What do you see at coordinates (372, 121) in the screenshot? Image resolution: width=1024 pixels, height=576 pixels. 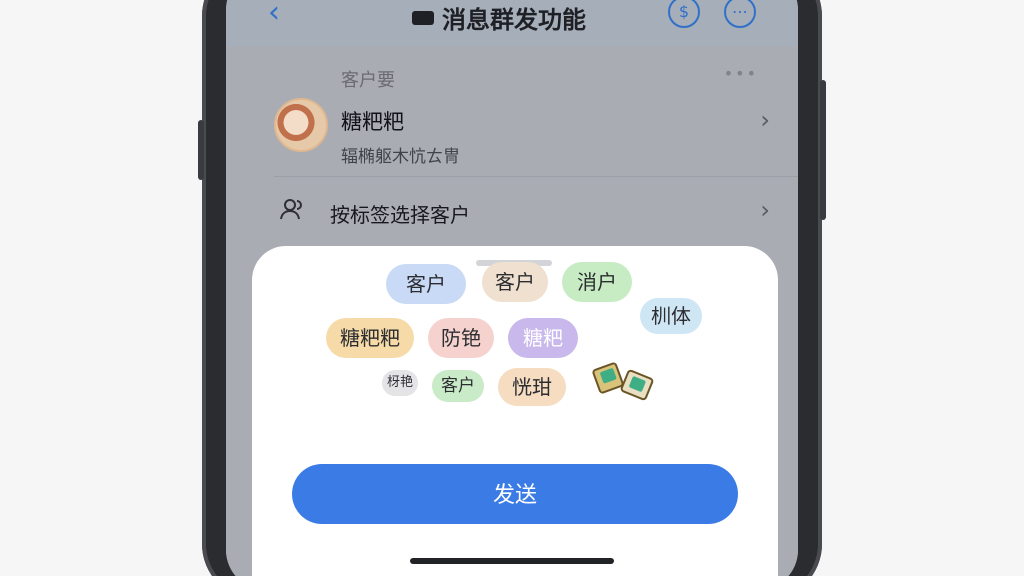 I see `contact-name: 糖粑粑` at bounding box center [372, 121].